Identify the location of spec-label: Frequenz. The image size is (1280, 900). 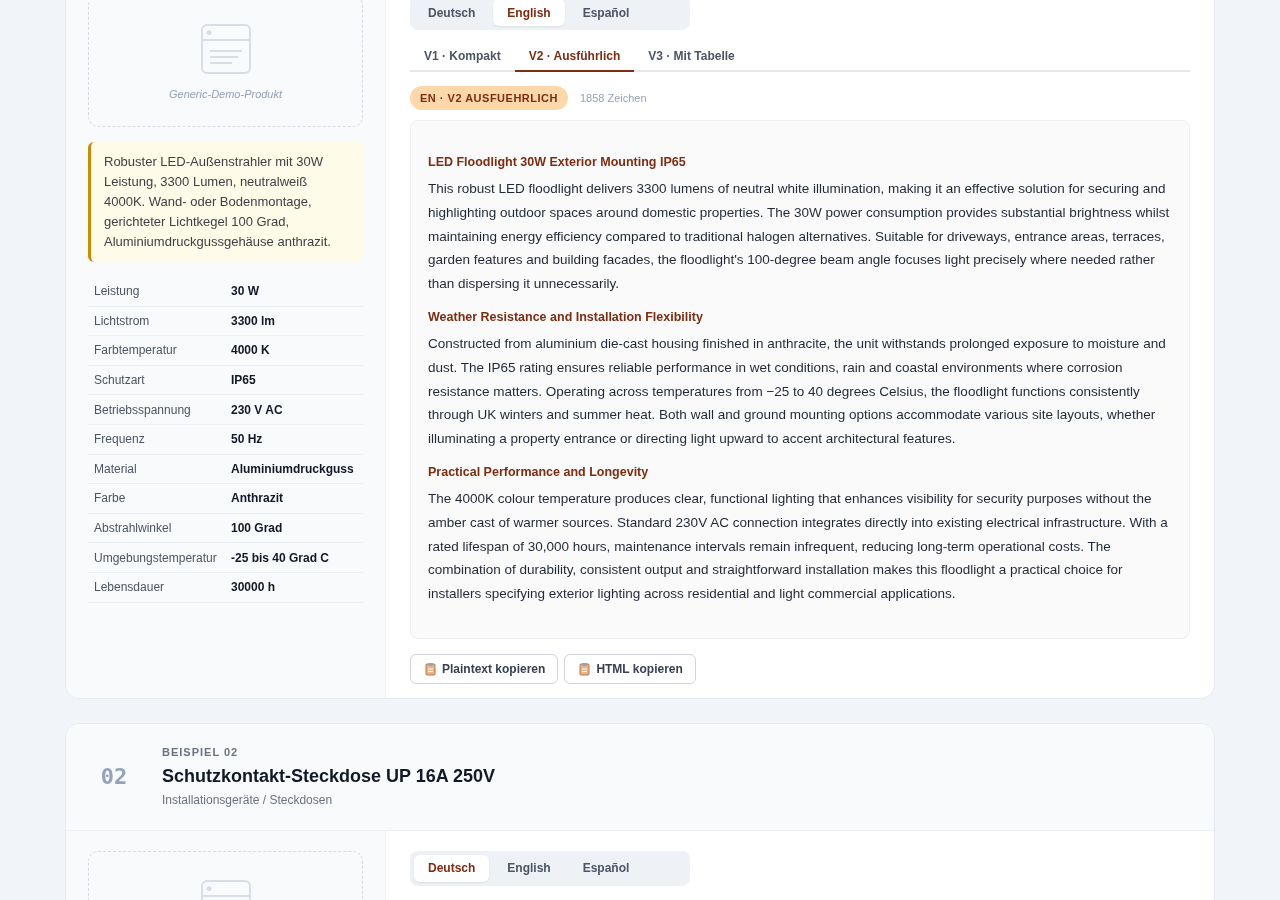
(156, 439).